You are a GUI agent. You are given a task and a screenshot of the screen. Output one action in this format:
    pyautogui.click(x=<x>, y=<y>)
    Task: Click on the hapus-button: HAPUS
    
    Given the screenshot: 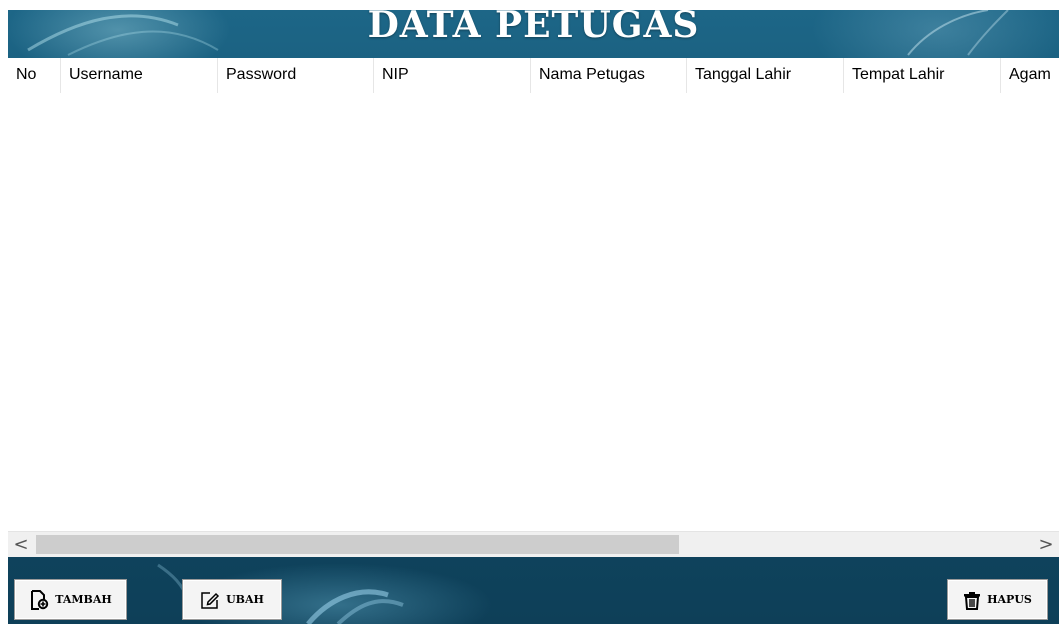 What is the action you would take?
    pyautogui.click(x=997, y=599)
    